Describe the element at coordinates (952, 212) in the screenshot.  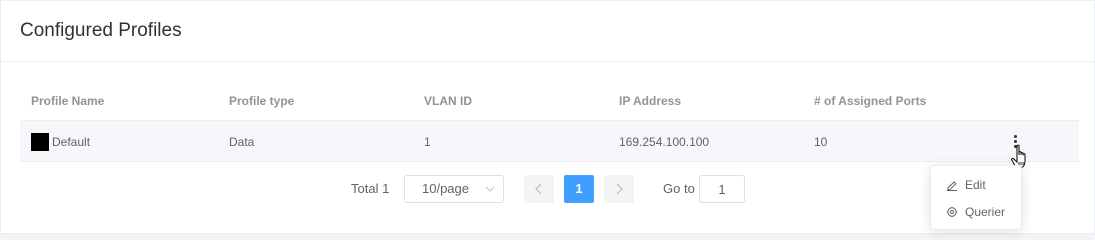
I see `querier-icon` at that location.